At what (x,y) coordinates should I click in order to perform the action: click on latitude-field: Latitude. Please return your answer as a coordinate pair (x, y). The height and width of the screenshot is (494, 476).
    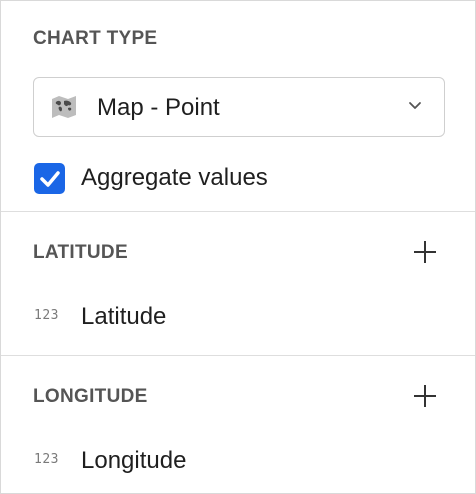
    Looking at the image, I should click on (123, 317).